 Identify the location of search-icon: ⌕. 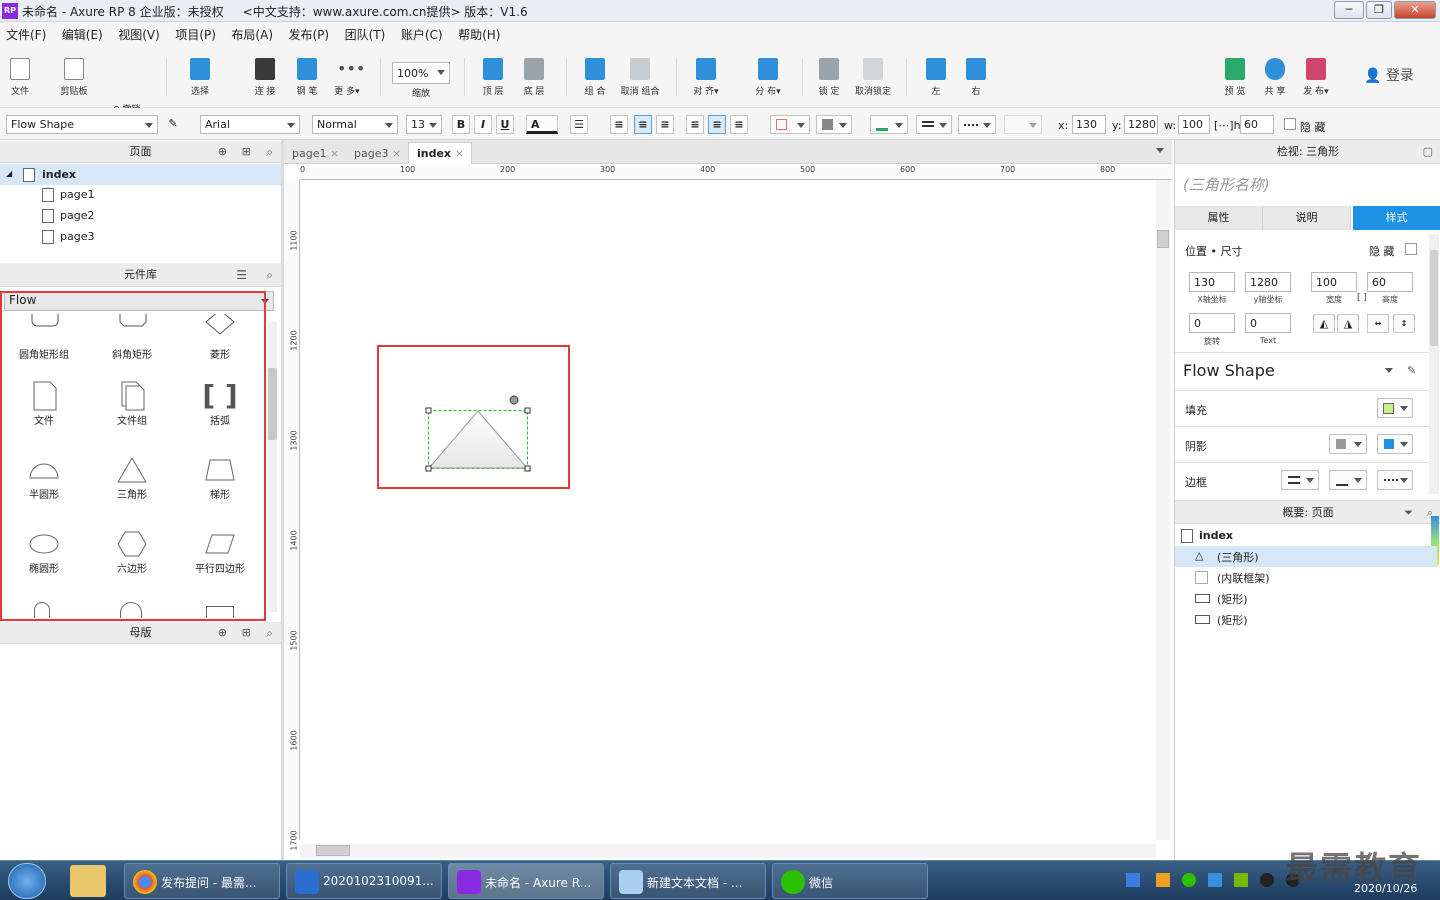
(269, 152).